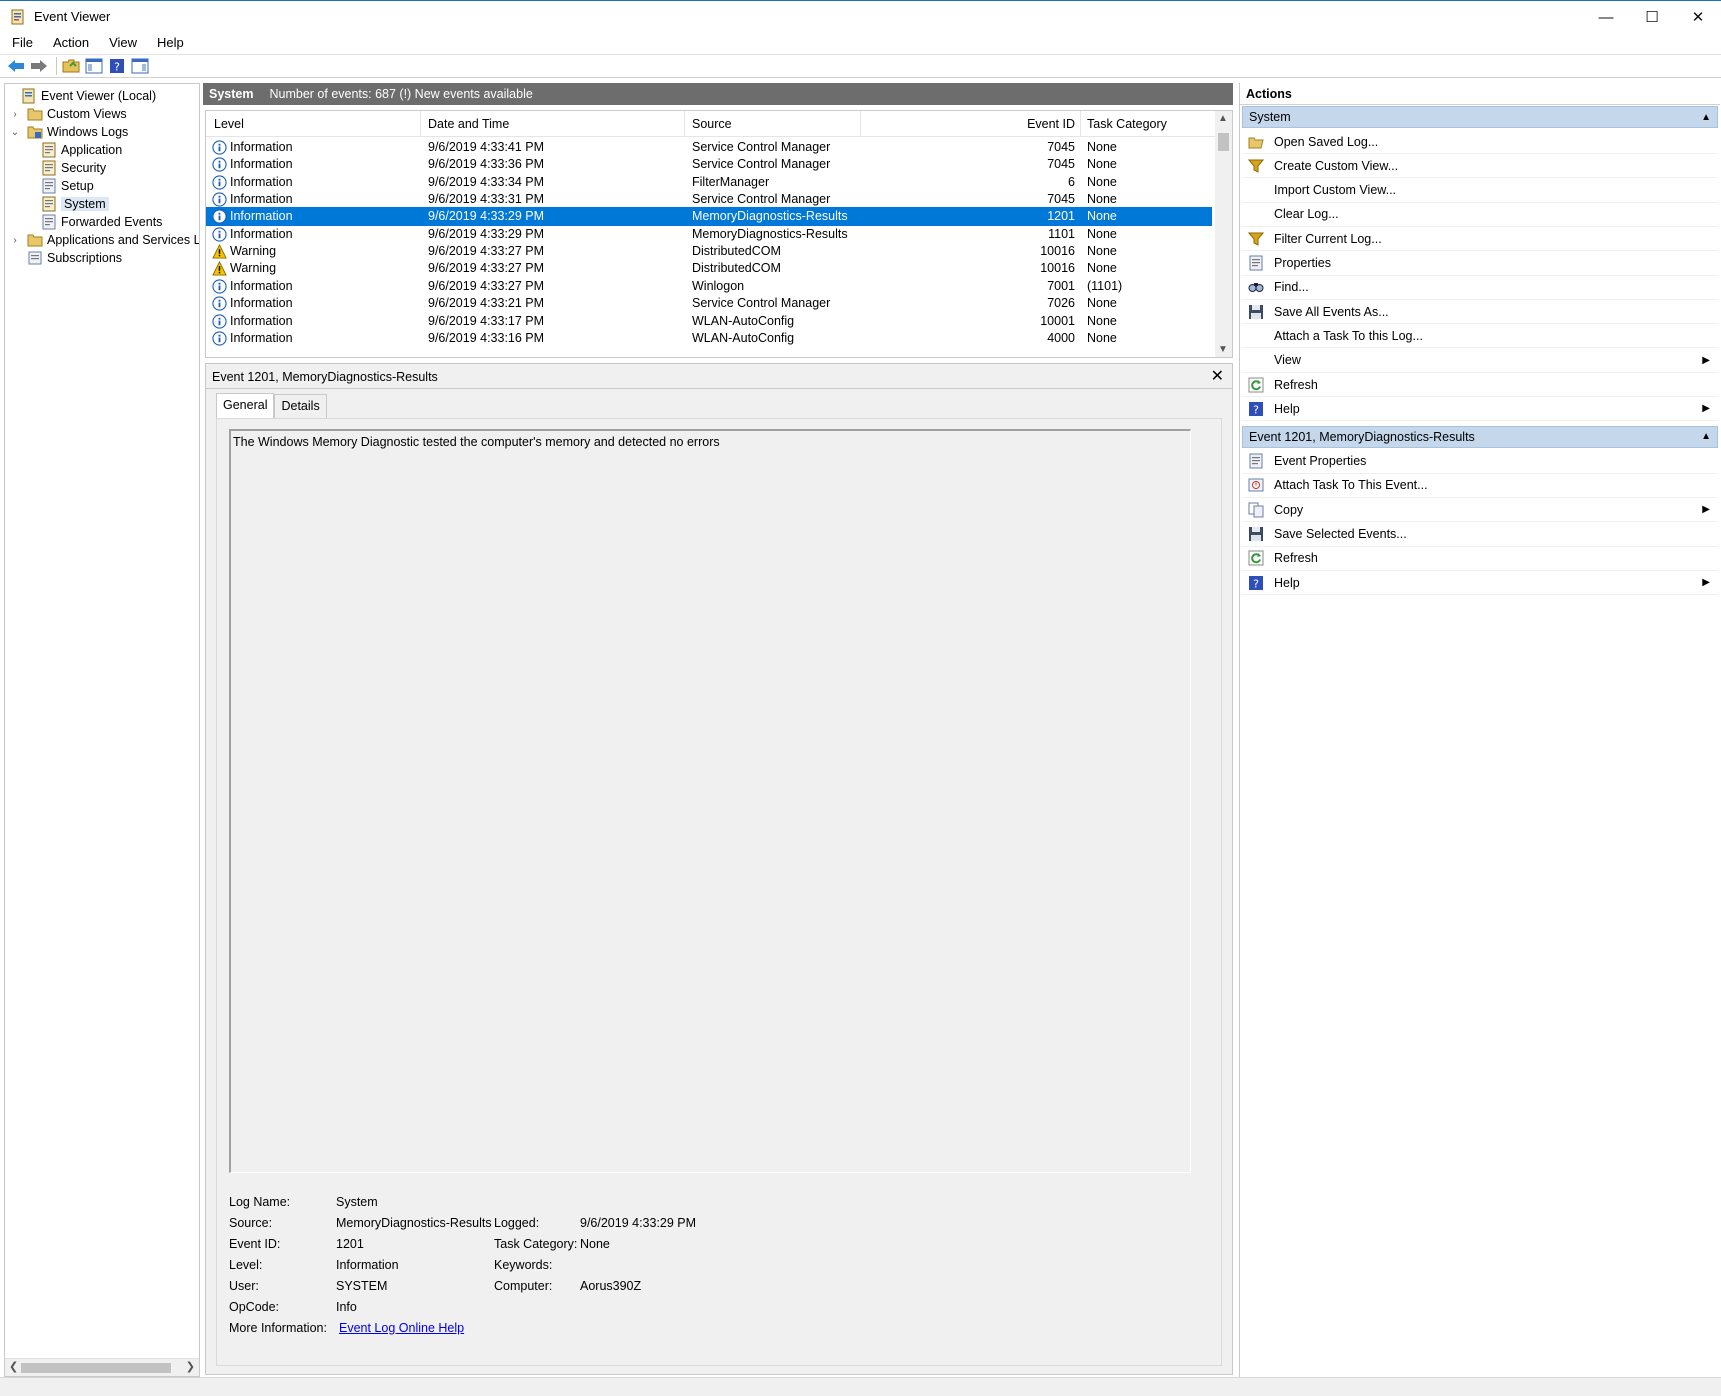  Describe the element at coordinates (170, 42) in the screenshot. I see `menu-help: Help` at that location.